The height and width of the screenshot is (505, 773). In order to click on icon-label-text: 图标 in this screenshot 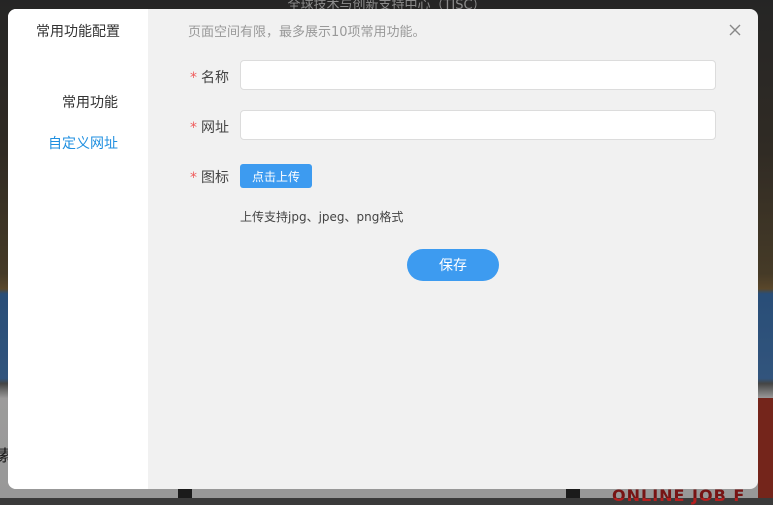, I will do `click(215, 178)`.